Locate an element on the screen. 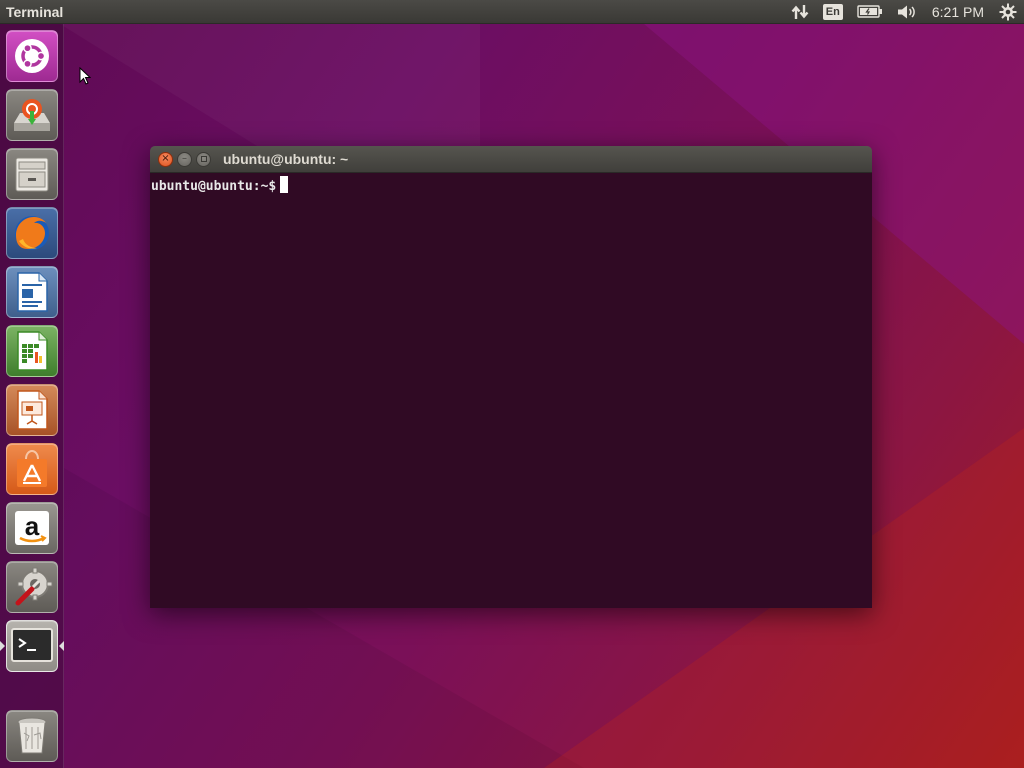 The width and height of the screenshot is (1024, 768). maximize-button is located at coordinates (203, 159).